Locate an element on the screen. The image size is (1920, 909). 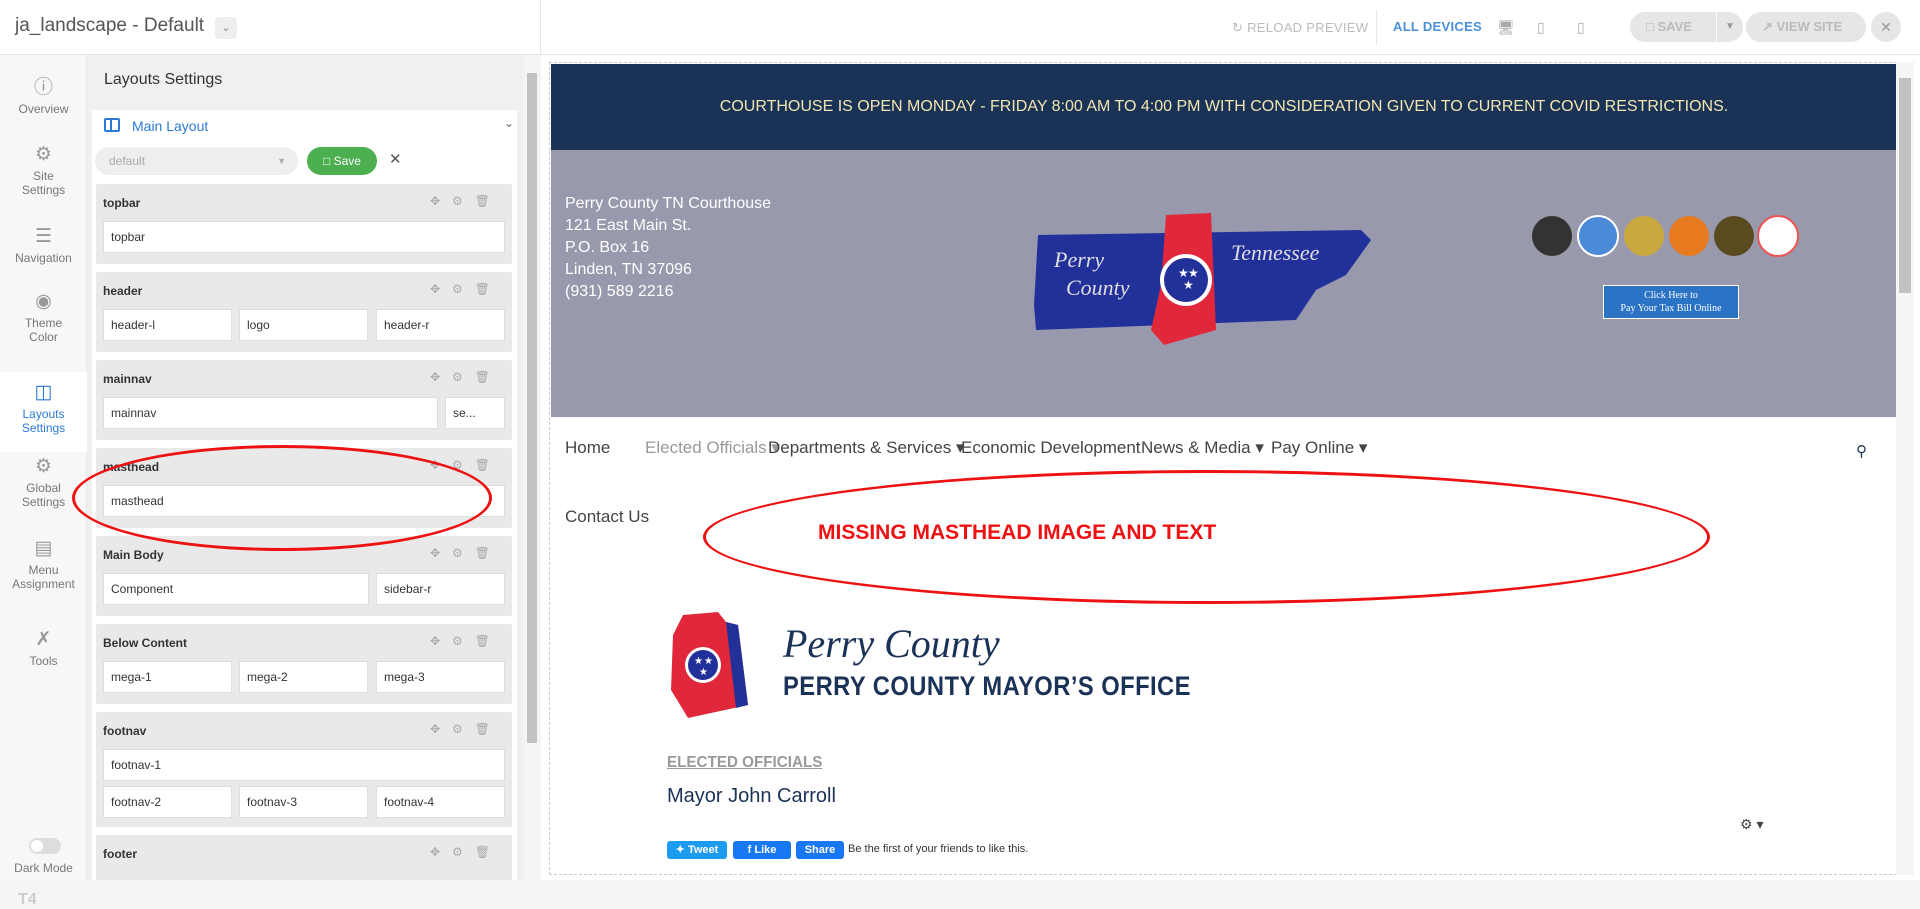
section-name: Below Content is located at coordinates (145, 643).